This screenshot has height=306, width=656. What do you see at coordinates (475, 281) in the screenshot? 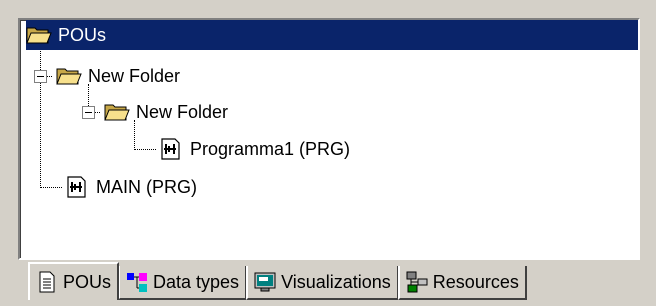
I see `tab-label: Resources` at bounding box center [475, 281].